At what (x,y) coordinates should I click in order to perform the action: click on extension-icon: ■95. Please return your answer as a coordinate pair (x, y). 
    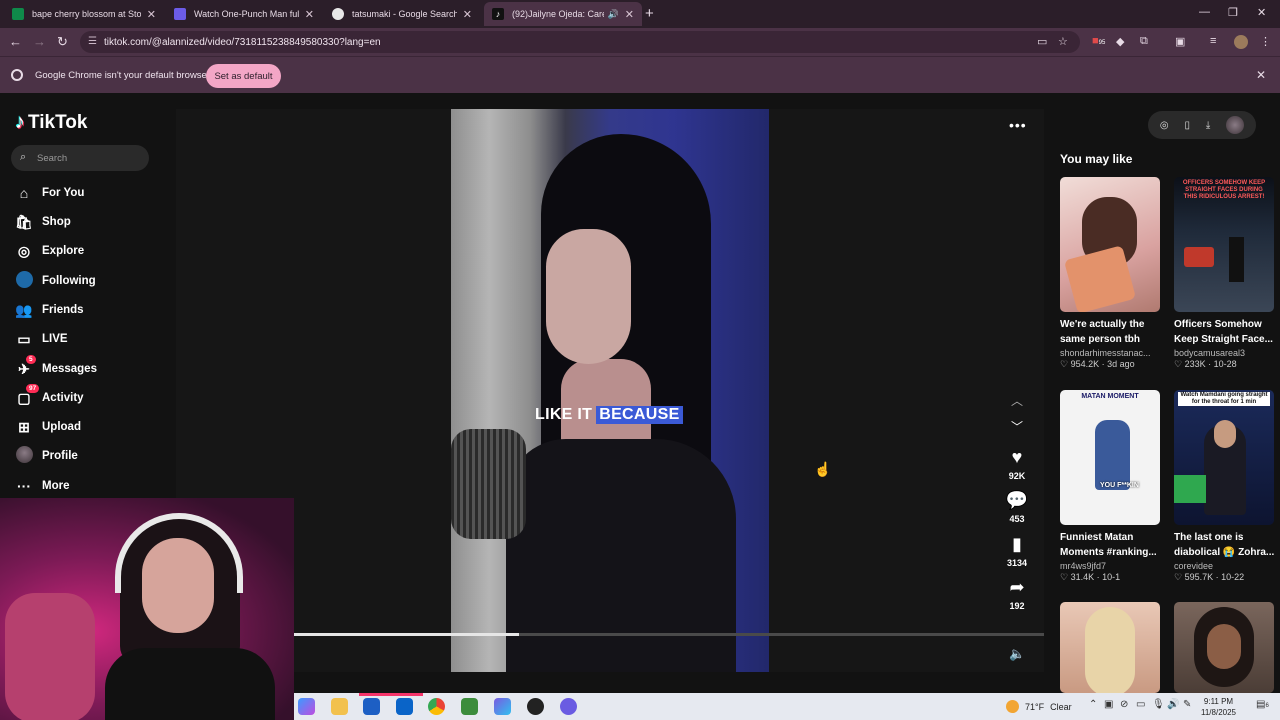
    Looking at the image, I should click on (1098, 41).